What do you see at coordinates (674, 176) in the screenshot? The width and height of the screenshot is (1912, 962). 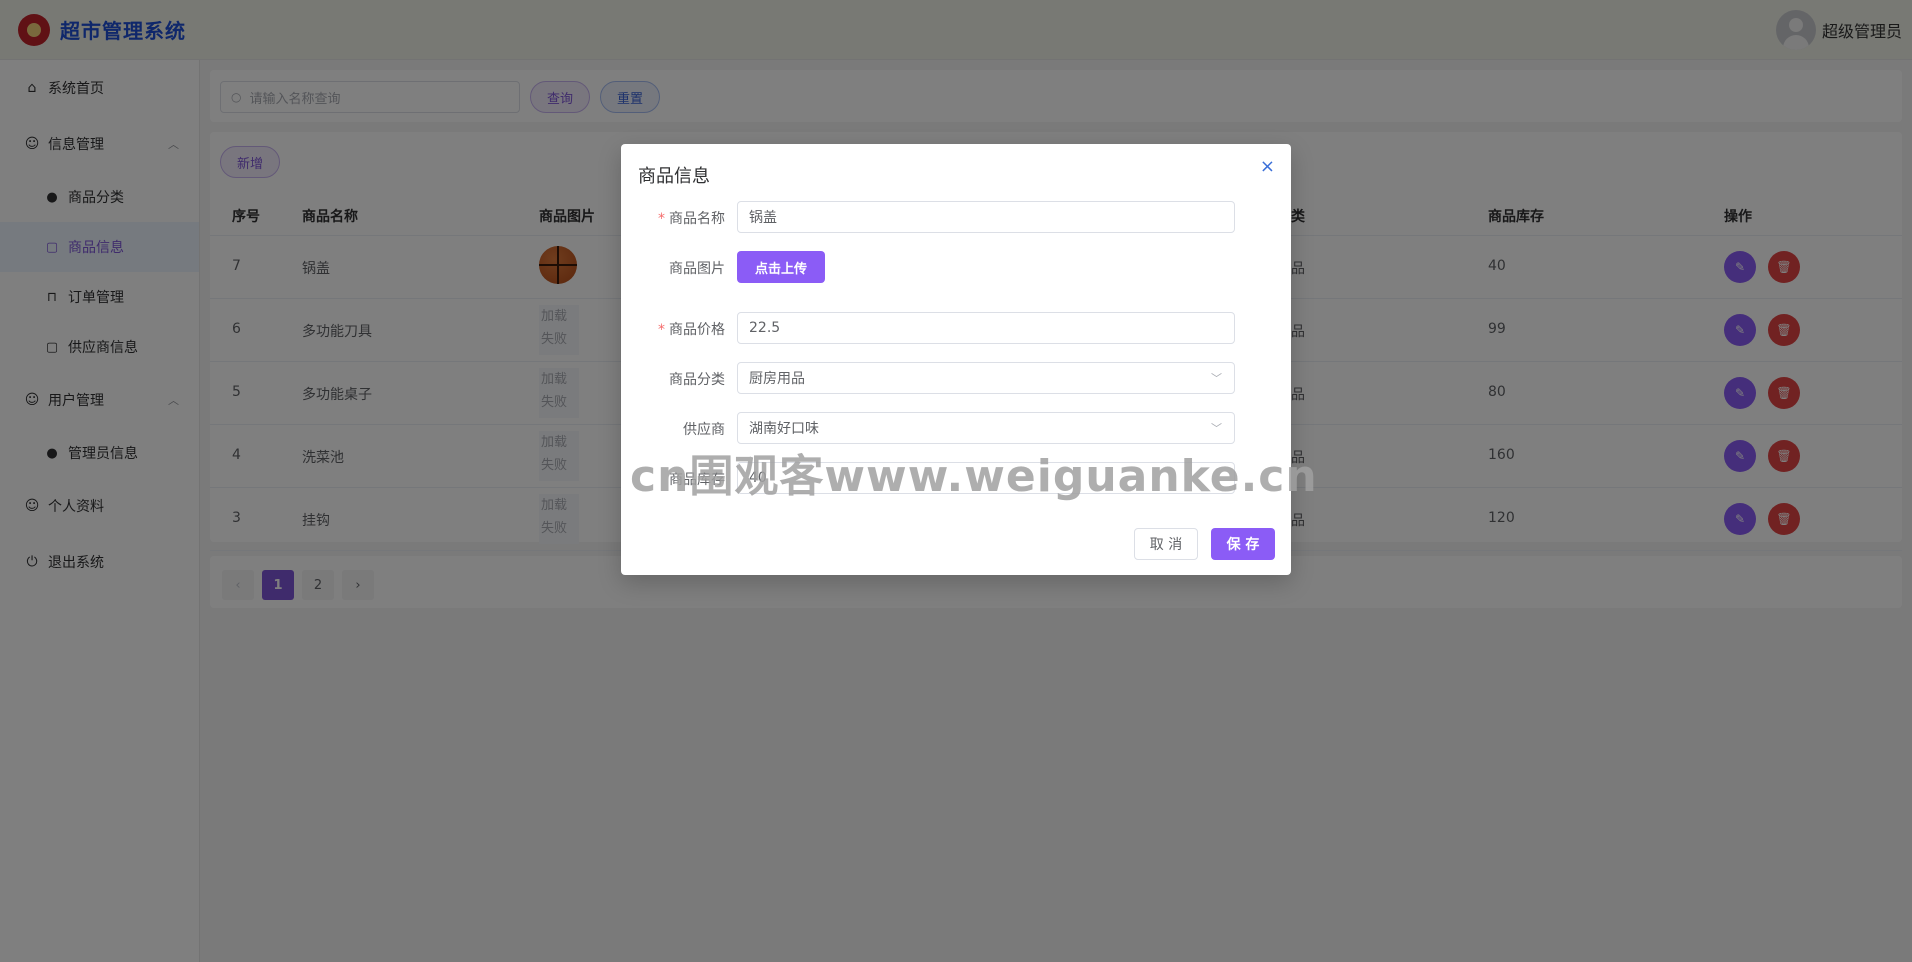 I see `dialog-title: 商品信息` at bounding box center [674, 176].